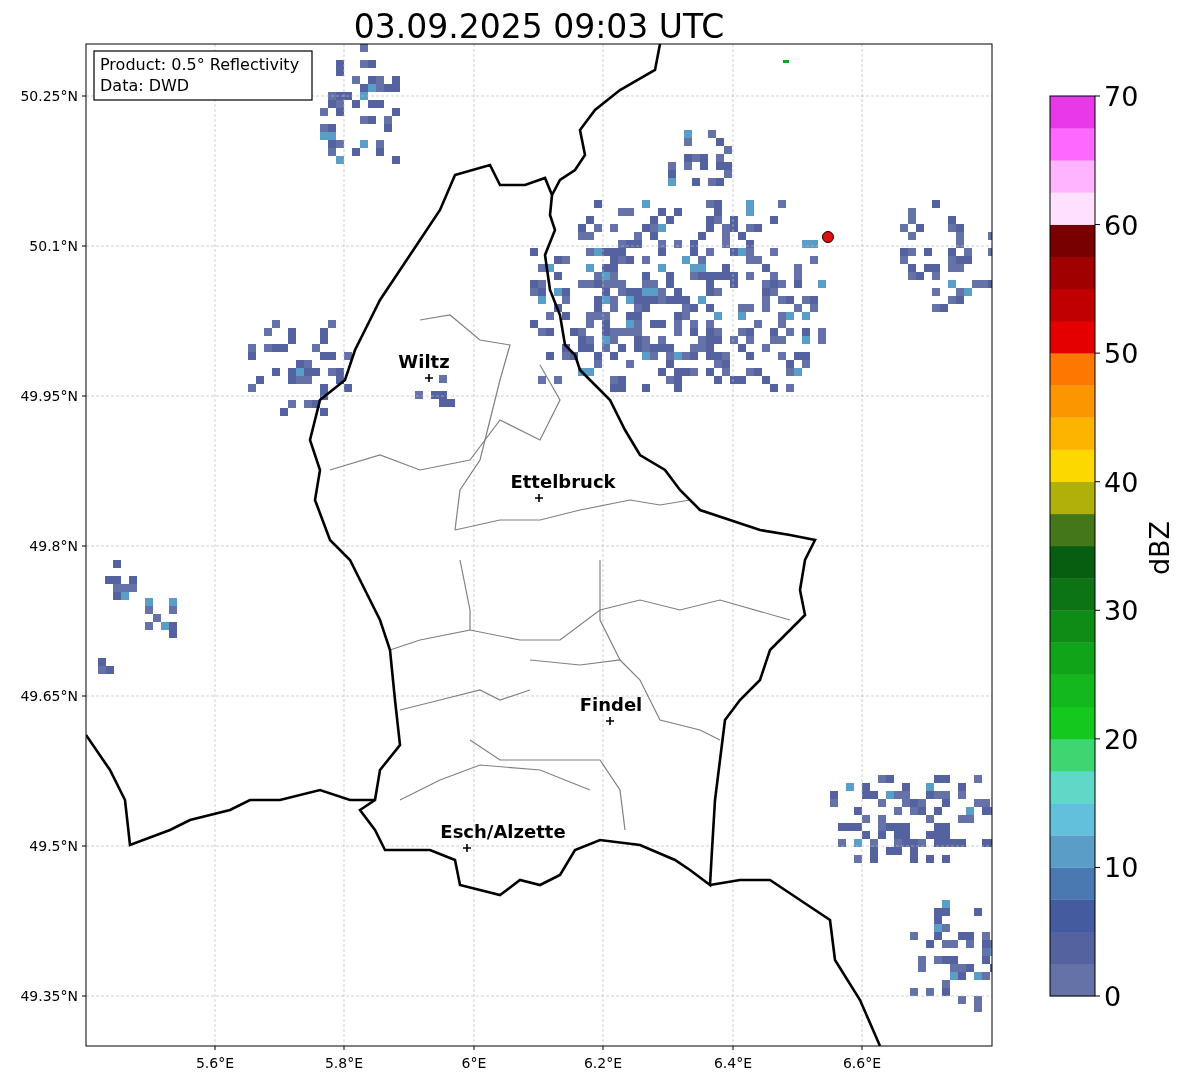  Describe the element at coordinates (49, 996) in the screenshot. I see `axis-tick-label: 49.35°N` at that location.